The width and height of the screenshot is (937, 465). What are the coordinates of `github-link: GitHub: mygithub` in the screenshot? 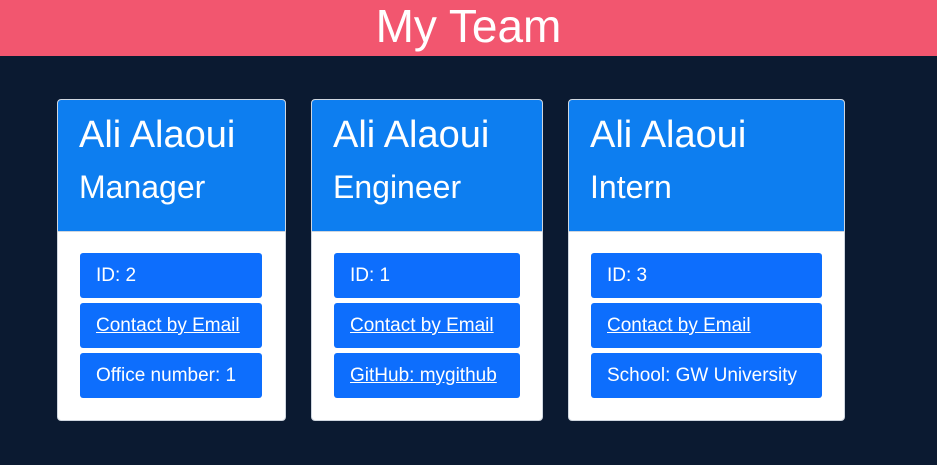 It's located at (423, 375).